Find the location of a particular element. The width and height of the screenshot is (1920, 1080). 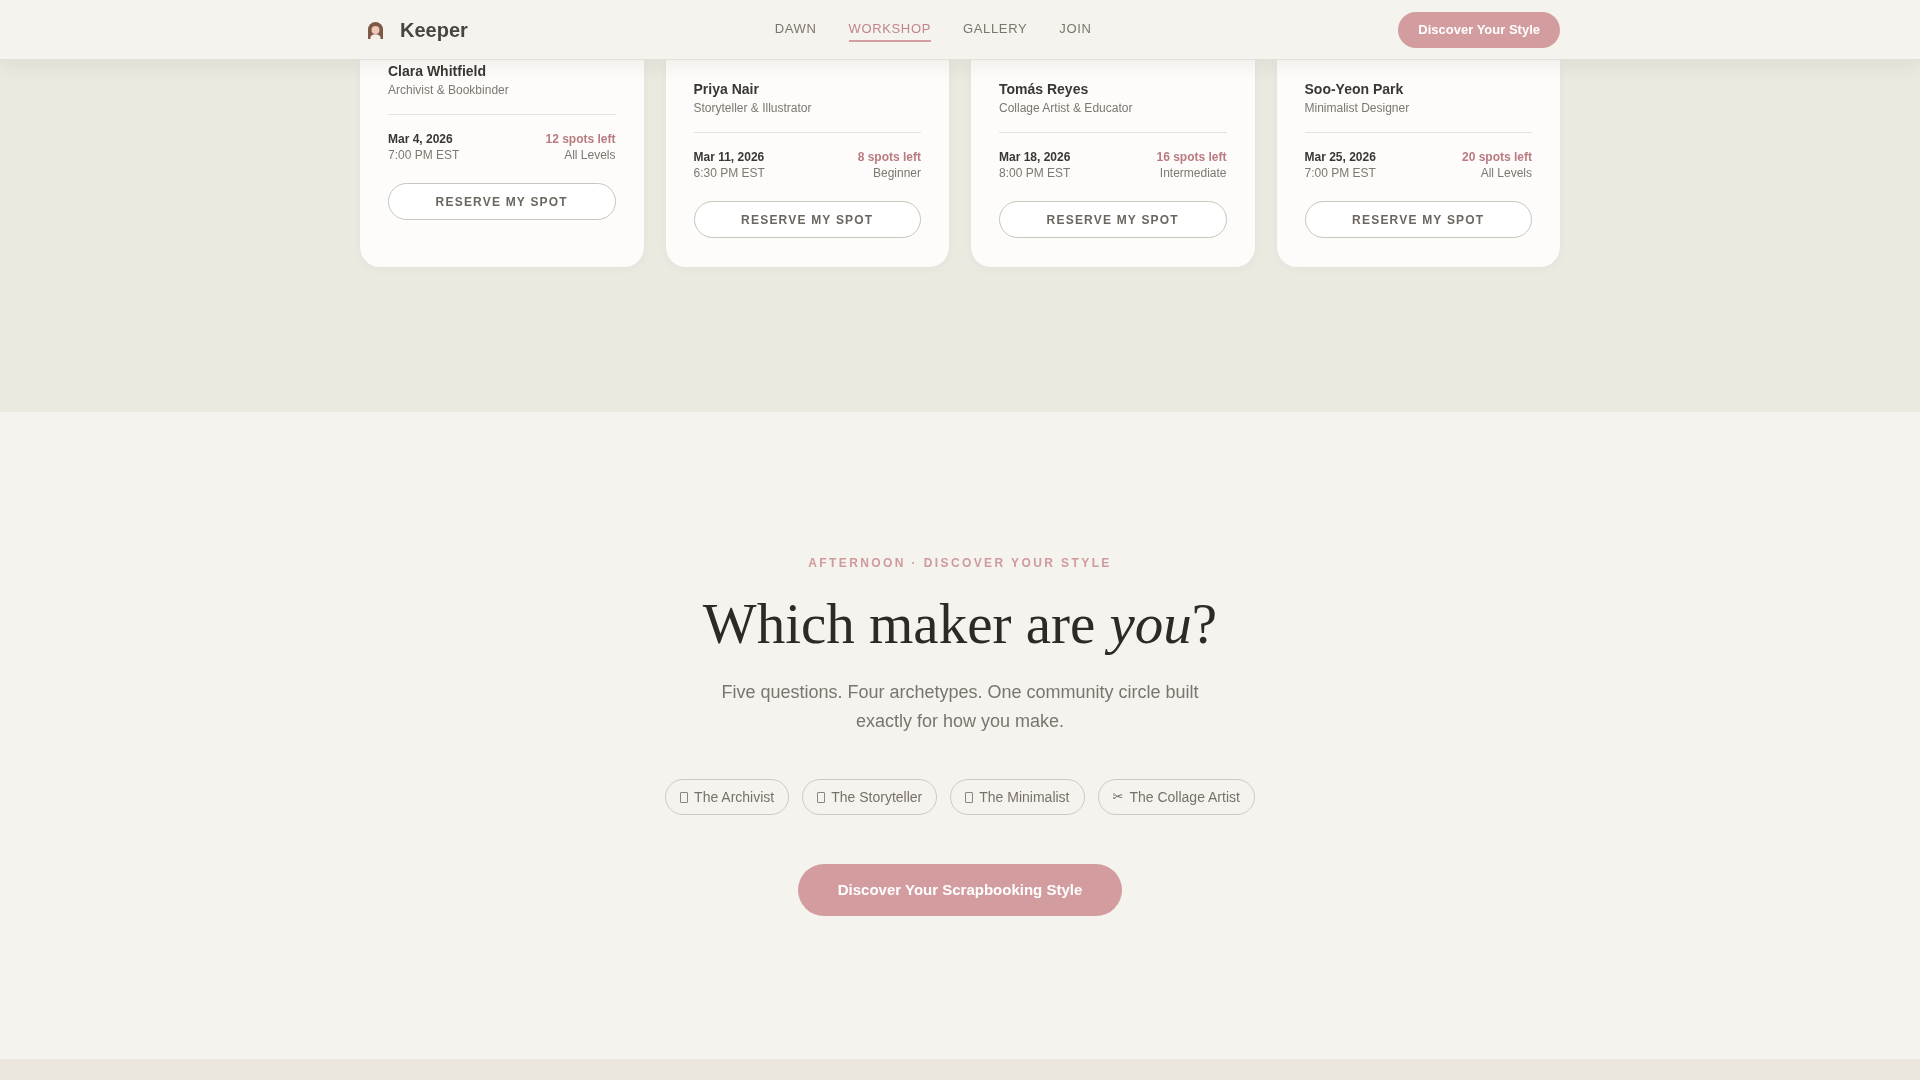

host-role: Archivist & Bookbinder is located at coordinates (449, 90).